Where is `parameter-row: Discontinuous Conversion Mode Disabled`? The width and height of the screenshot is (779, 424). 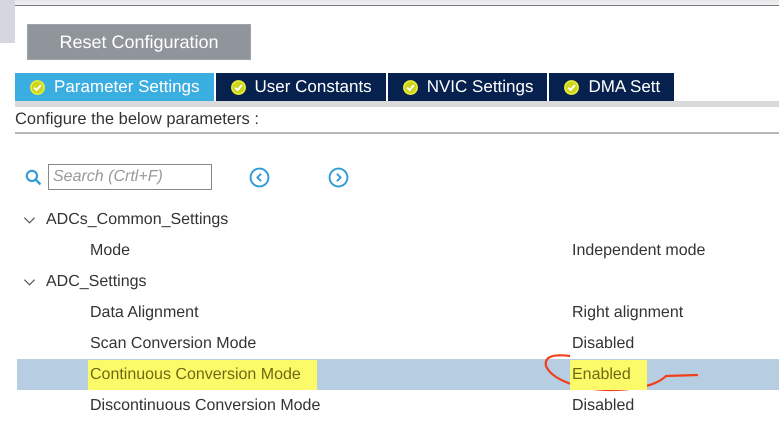 parameter-row: Discontinuous Conversion Mode Disabled is located at coordinates (398, 405).